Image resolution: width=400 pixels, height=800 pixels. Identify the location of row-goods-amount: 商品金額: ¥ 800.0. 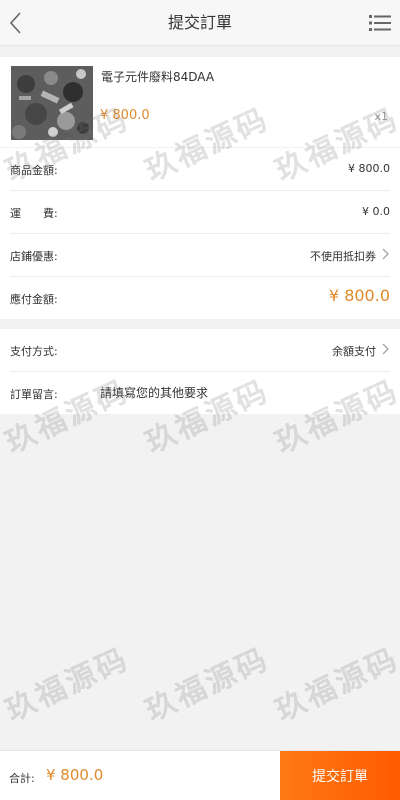
(200, 169).